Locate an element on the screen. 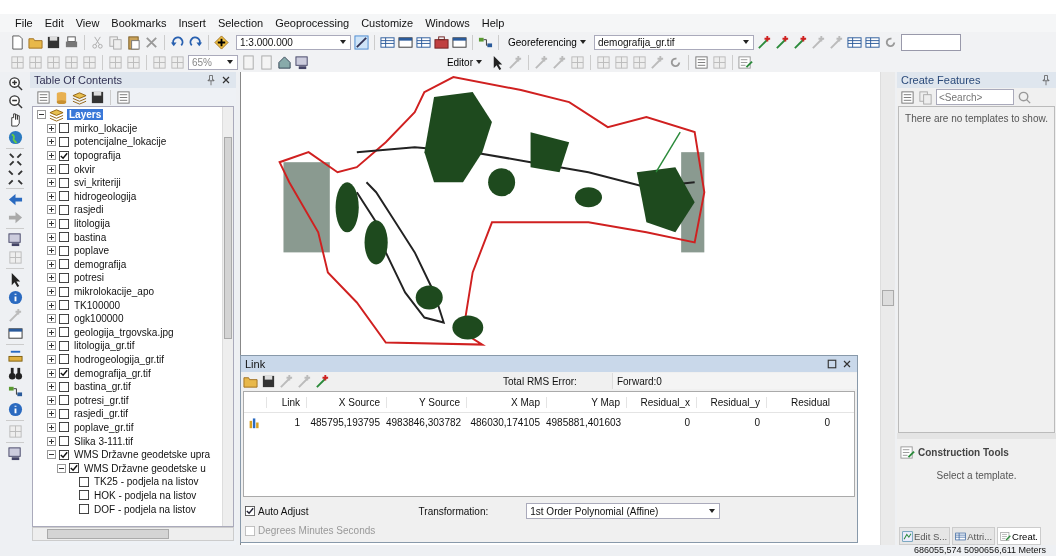 This screenshot has height=556, width=1056. zoom-out-icon is located at coordinates (15, 101).